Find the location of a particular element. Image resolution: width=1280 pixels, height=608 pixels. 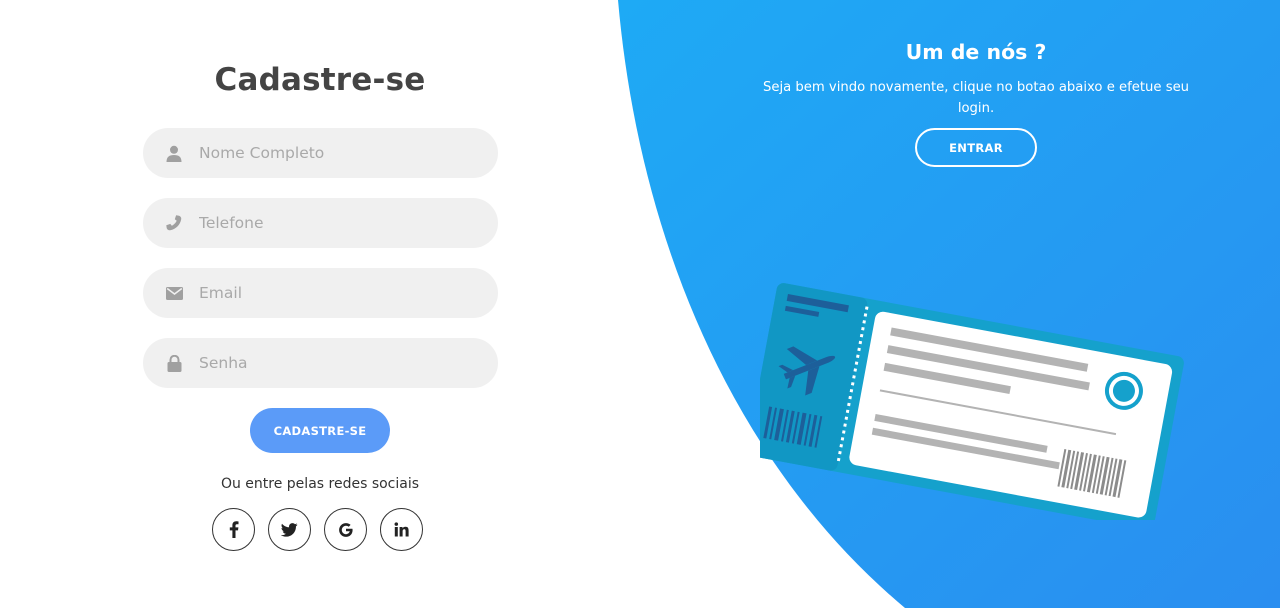

email-field is located at coordinates (320, 293).